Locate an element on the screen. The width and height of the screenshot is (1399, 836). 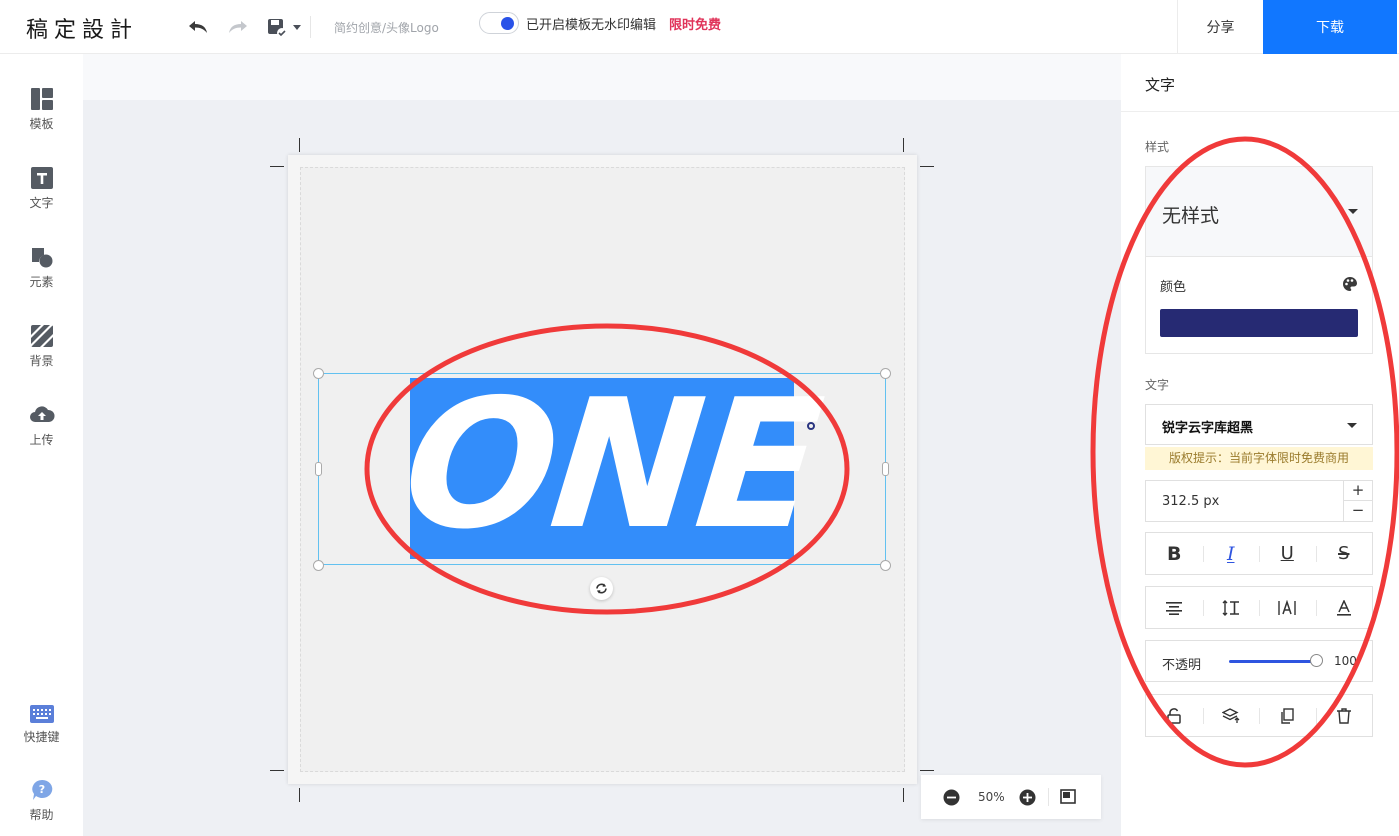
bold-icon: B is located at coordinates (1174, 553).